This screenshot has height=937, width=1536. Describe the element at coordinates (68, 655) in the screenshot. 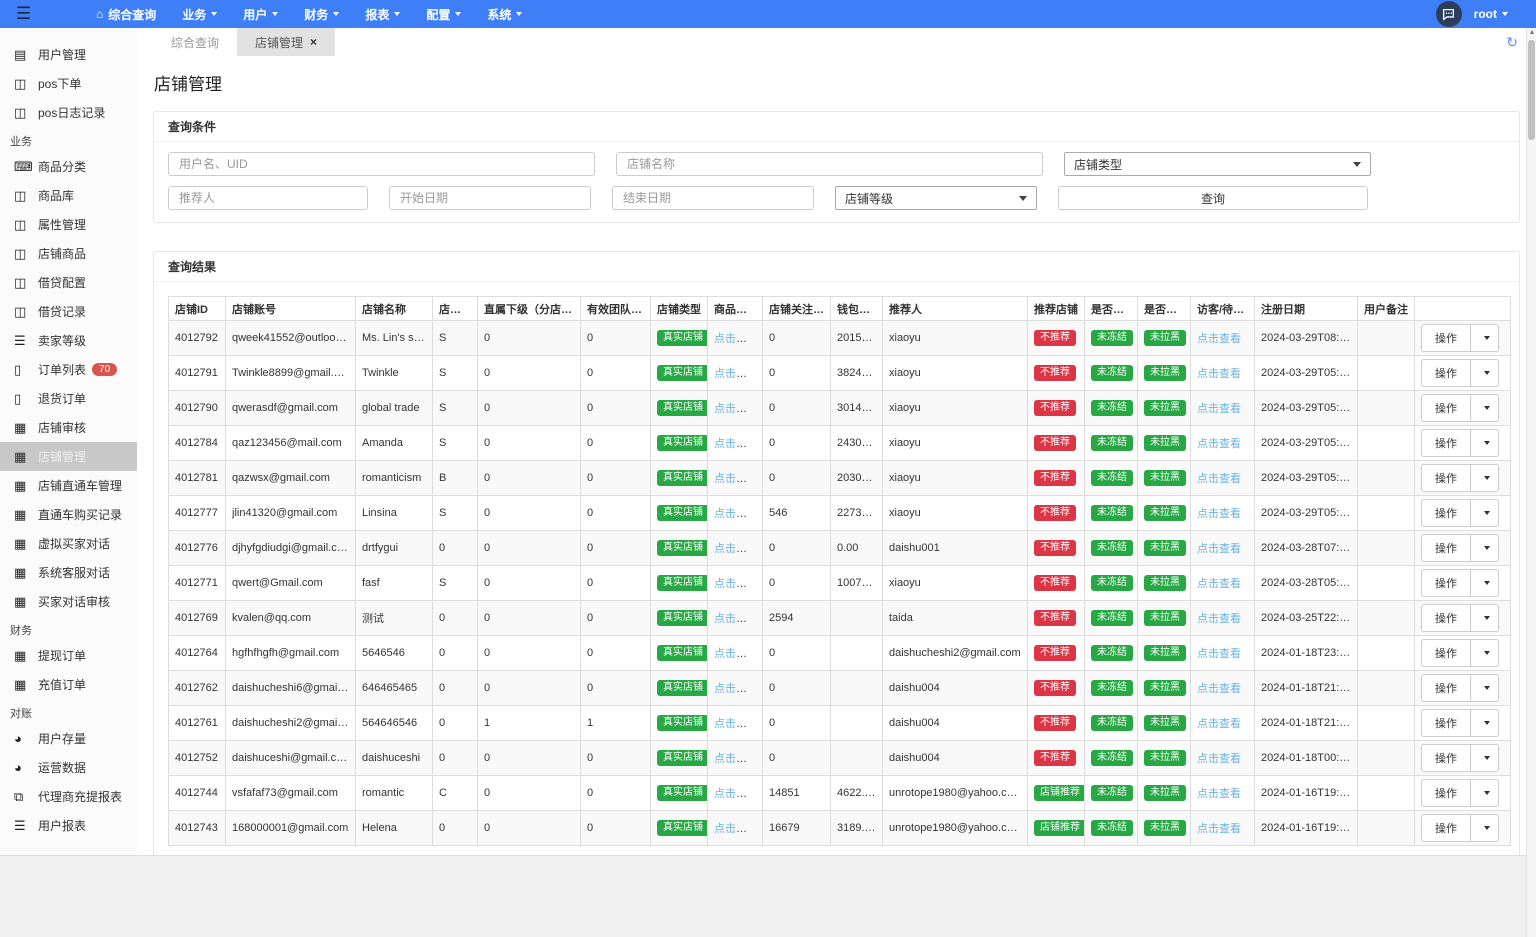

I see `sidebar-item-提现订单: ▦ 提现订单` at that location.